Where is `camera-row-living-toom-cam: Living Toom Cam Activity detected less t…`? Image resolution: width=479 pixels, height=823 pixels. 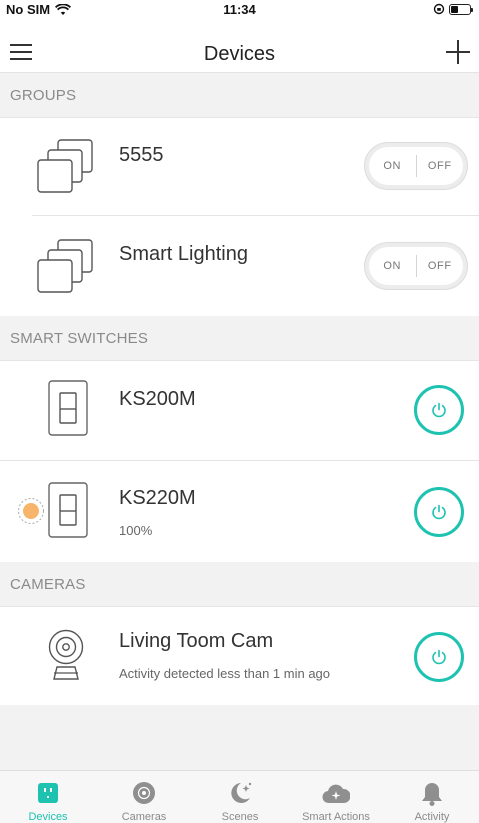
camera-row-living-toom-cam: Living Toom Cam Activity detected less t… is located at coordinates (239, 656).